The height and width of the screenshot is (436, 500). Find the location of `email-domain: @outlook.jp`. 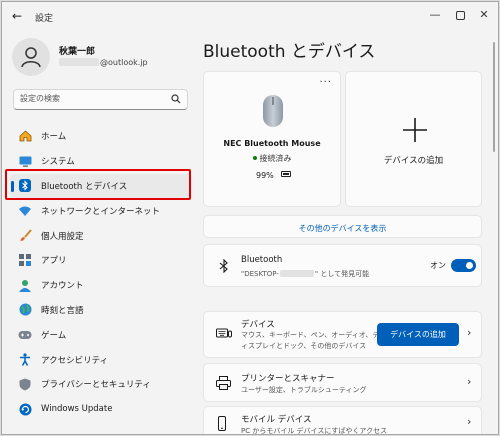

email-domain: @outlook.jp is located at coordinates (124, 62).